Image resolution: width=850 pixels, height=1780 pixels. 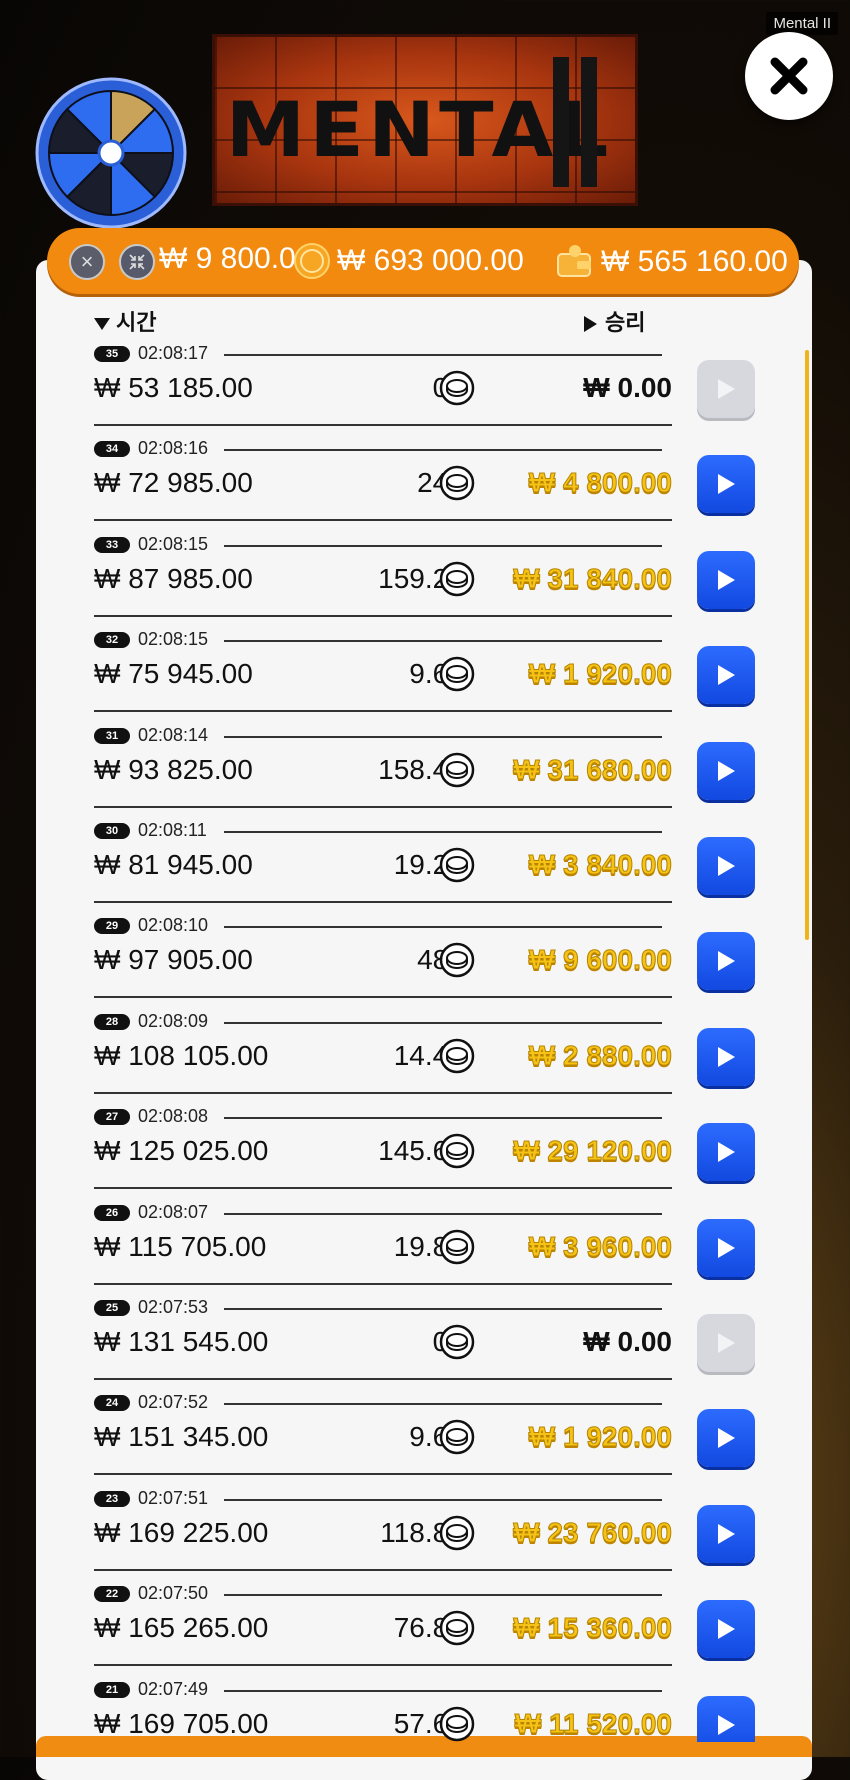 I want to click on round-row: 30 02:08:11 ₩ 81 945.00 19.2 x ₩ 3 840.00, so click(x=428, y=866).